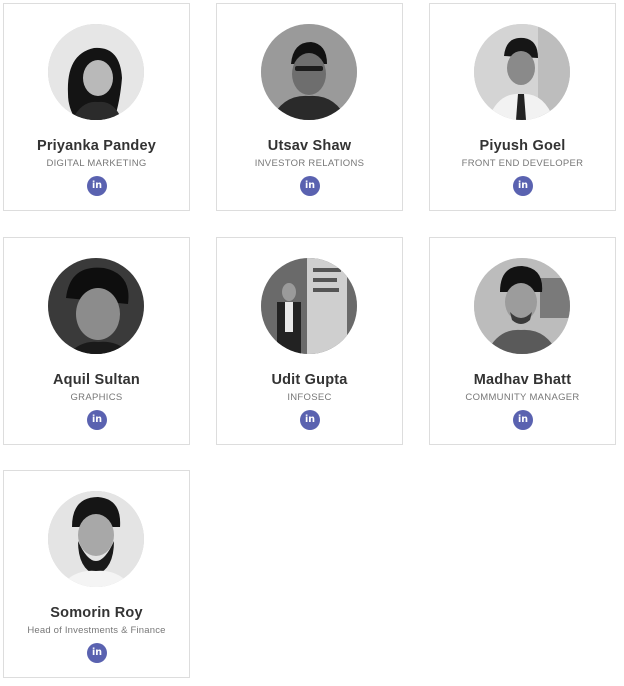 This screenshot has height=686, width=624. I want to click on team-member-card: Udit Gupta INFOSEC in, so click(309, 341).